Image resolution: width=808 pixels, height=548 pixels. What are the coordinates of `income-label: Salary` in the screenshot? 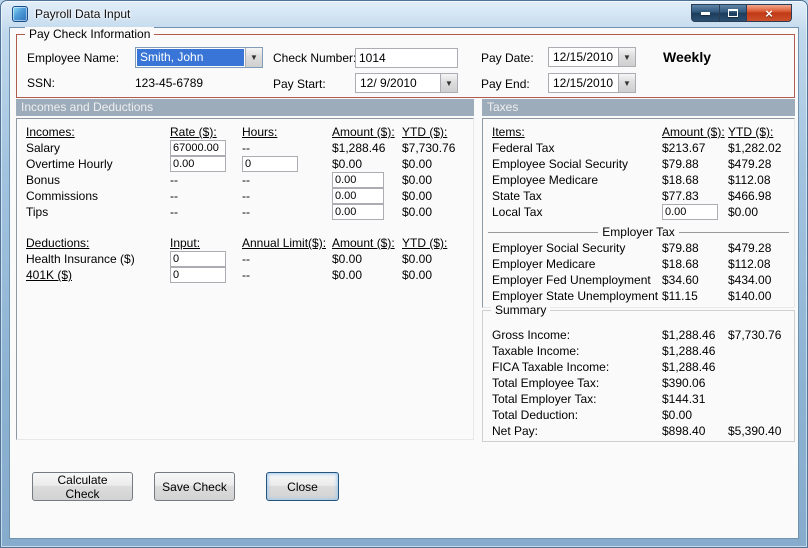 It's located at (43, 148).